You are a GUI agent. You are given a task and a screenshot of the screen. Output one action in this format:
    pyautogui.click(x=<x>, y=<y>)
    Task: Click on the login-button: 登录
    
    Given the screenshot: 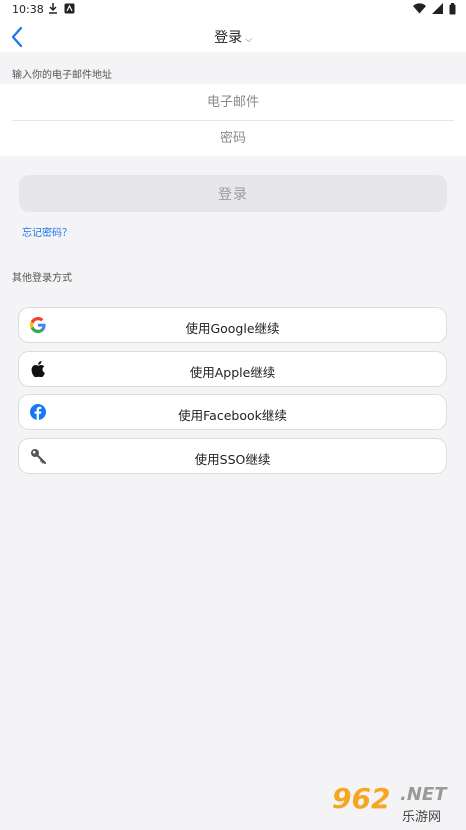 What is the action you would take?
    pyautogui.click(x=233, y=193)
    